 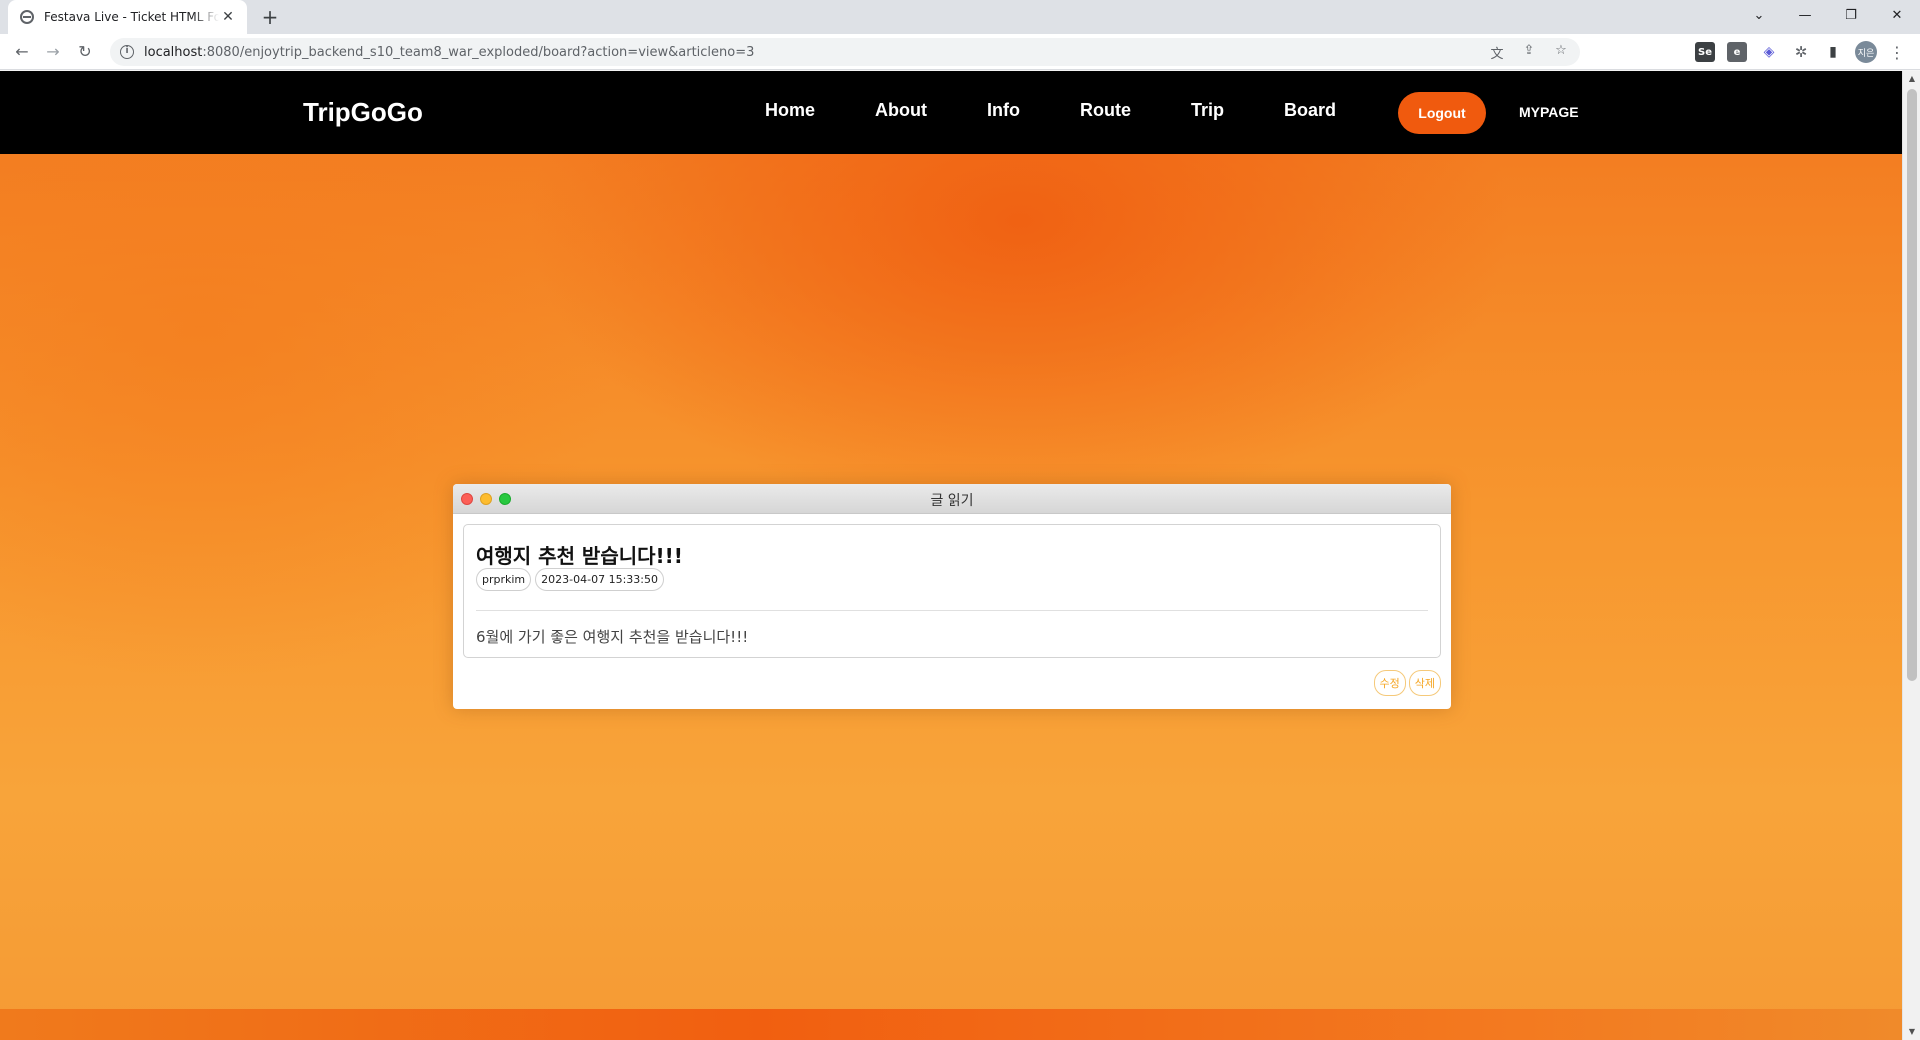 What do you see at coordinates (270, 18) in the screenshot?
I see `new-tab-button: +` at bounding box center [270, 18].